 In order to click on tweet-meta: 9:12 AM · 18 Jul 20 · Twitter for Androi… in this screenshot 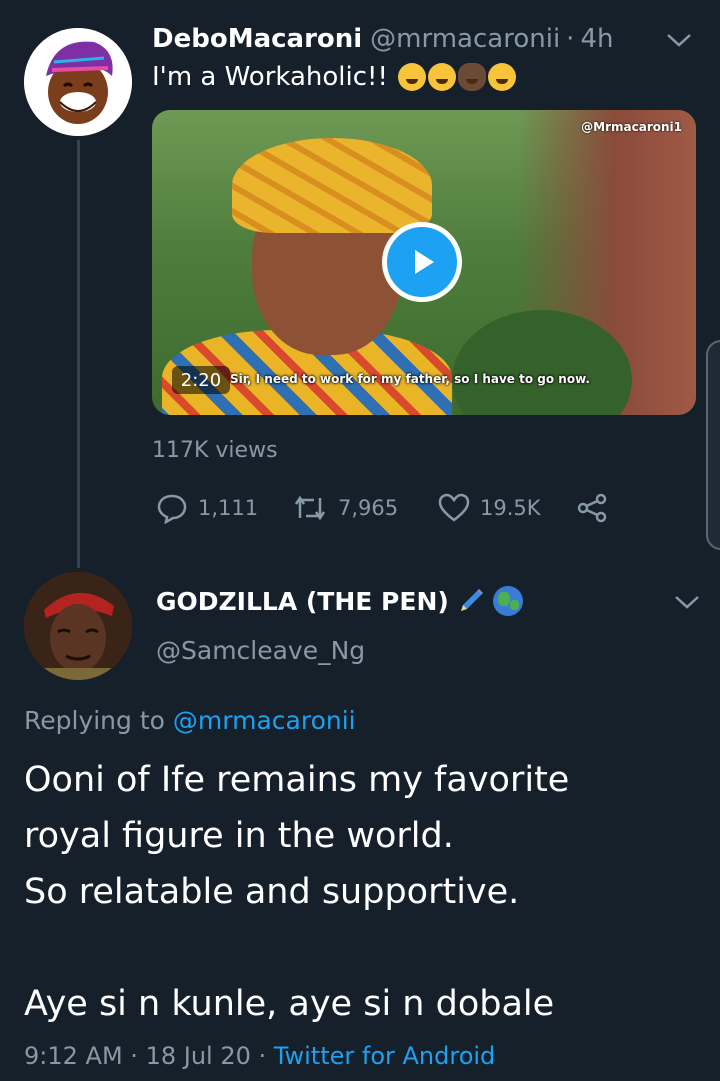, I will do `click(259, 1056)`.